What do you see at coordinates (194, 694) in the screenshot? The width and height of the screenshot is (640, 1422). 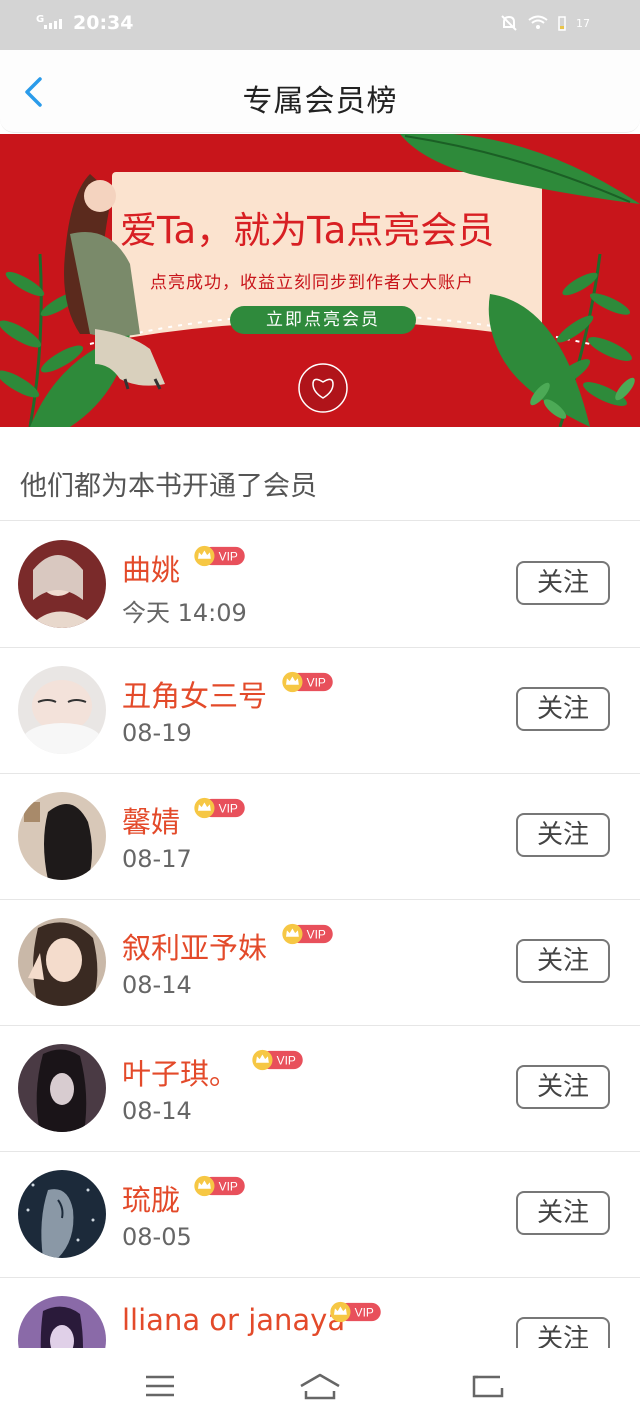 I see `member-name: 丑角女三号` at bounding box center [194, 694].